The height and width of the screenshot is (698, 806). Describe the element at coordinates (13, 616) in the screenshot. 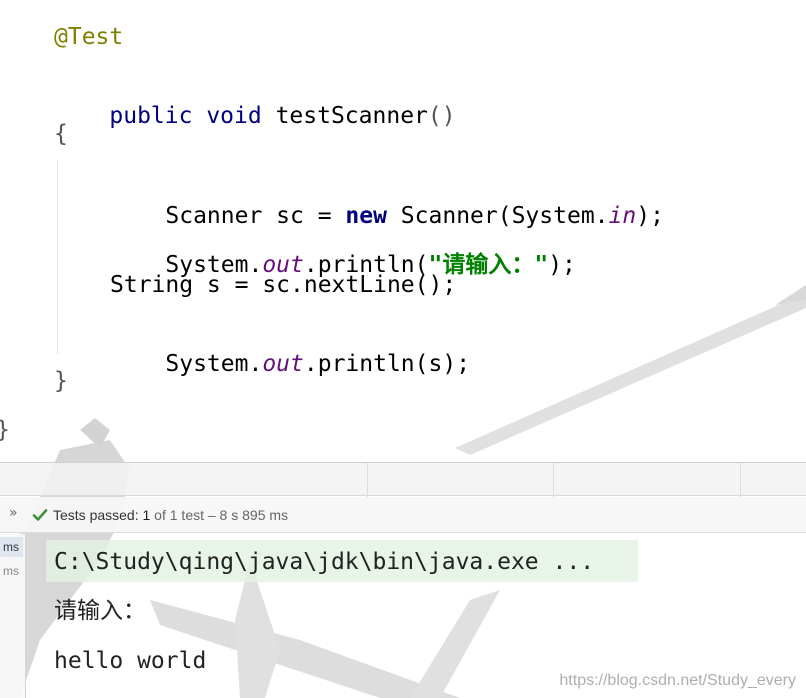

I see `test-tree-panel: ms ms` at that location.